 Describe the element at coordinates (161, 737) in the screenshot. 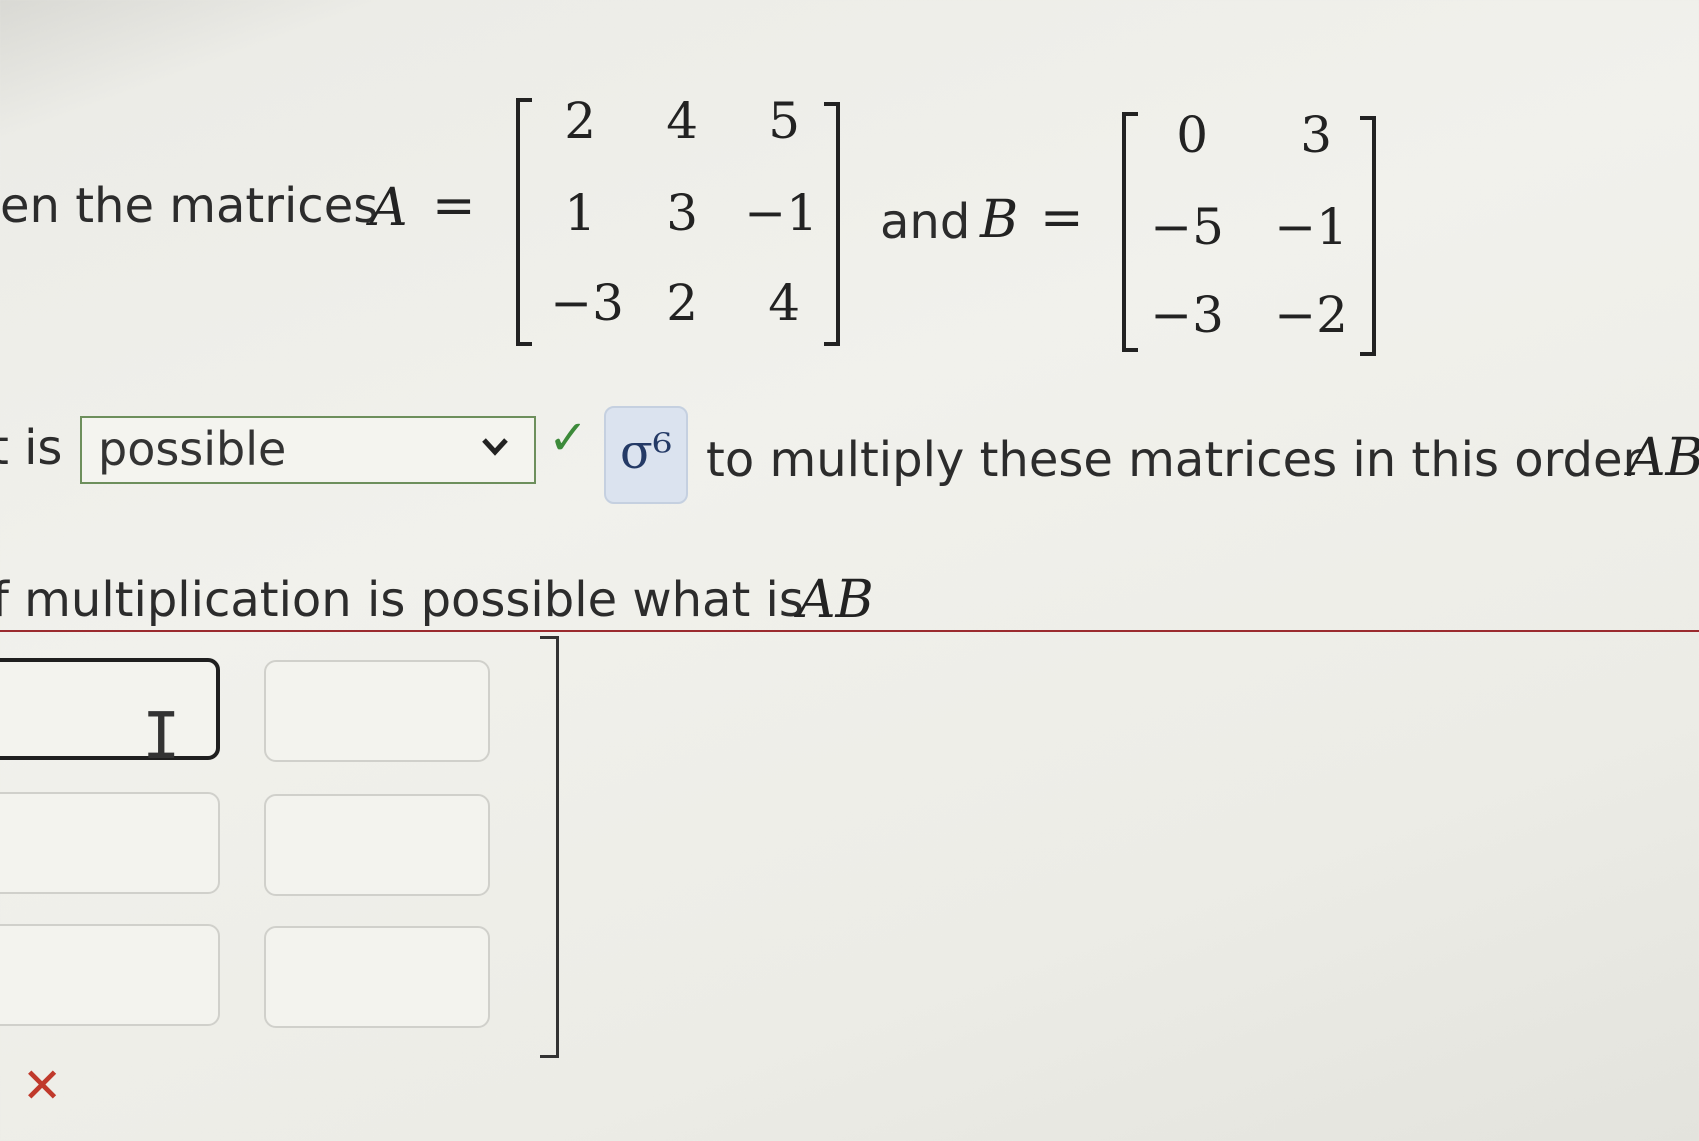

I see `text-cursor-icon: I` at that location.